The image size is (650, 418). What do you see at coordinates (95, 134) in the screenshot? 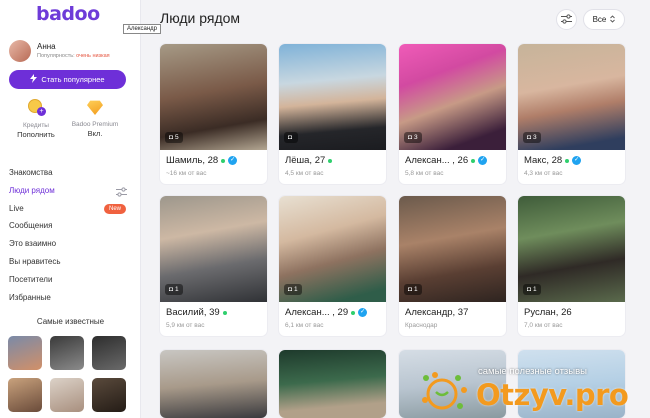
I see `premium-toggle-link: Вкл.` at bounding box center [95, 134].